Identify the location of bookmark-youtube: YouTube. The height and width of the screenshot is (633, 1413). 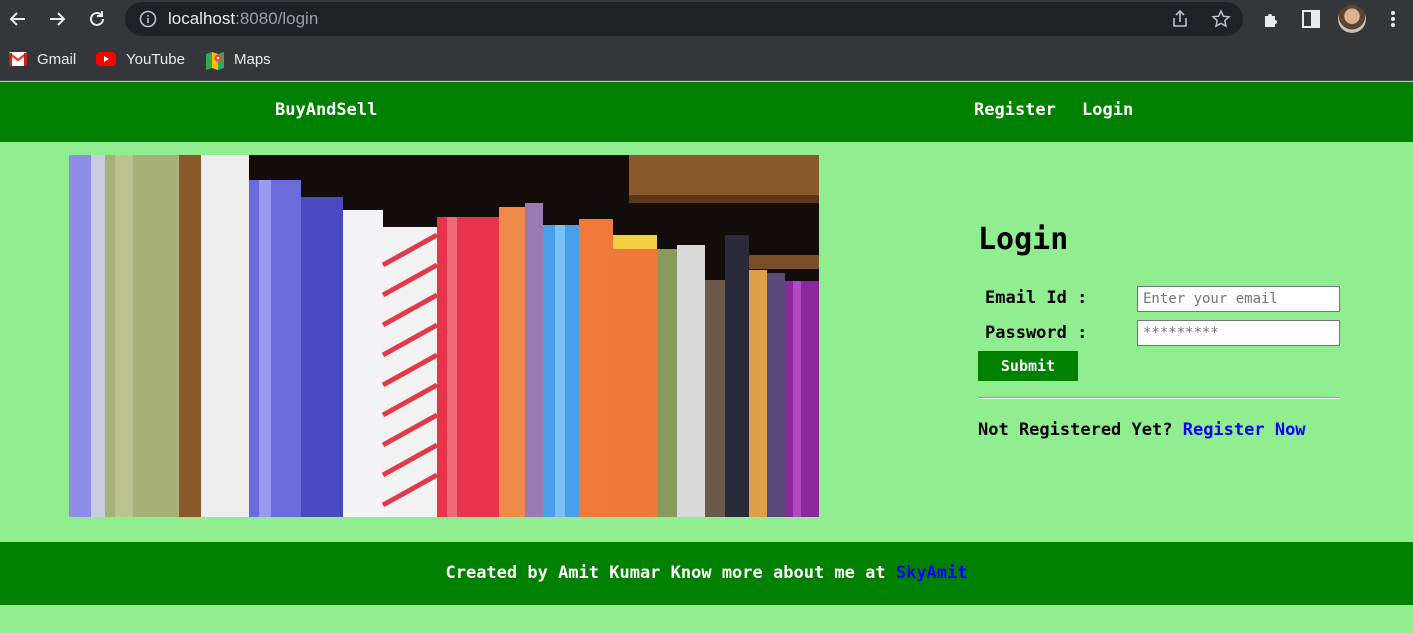
(140, 59).